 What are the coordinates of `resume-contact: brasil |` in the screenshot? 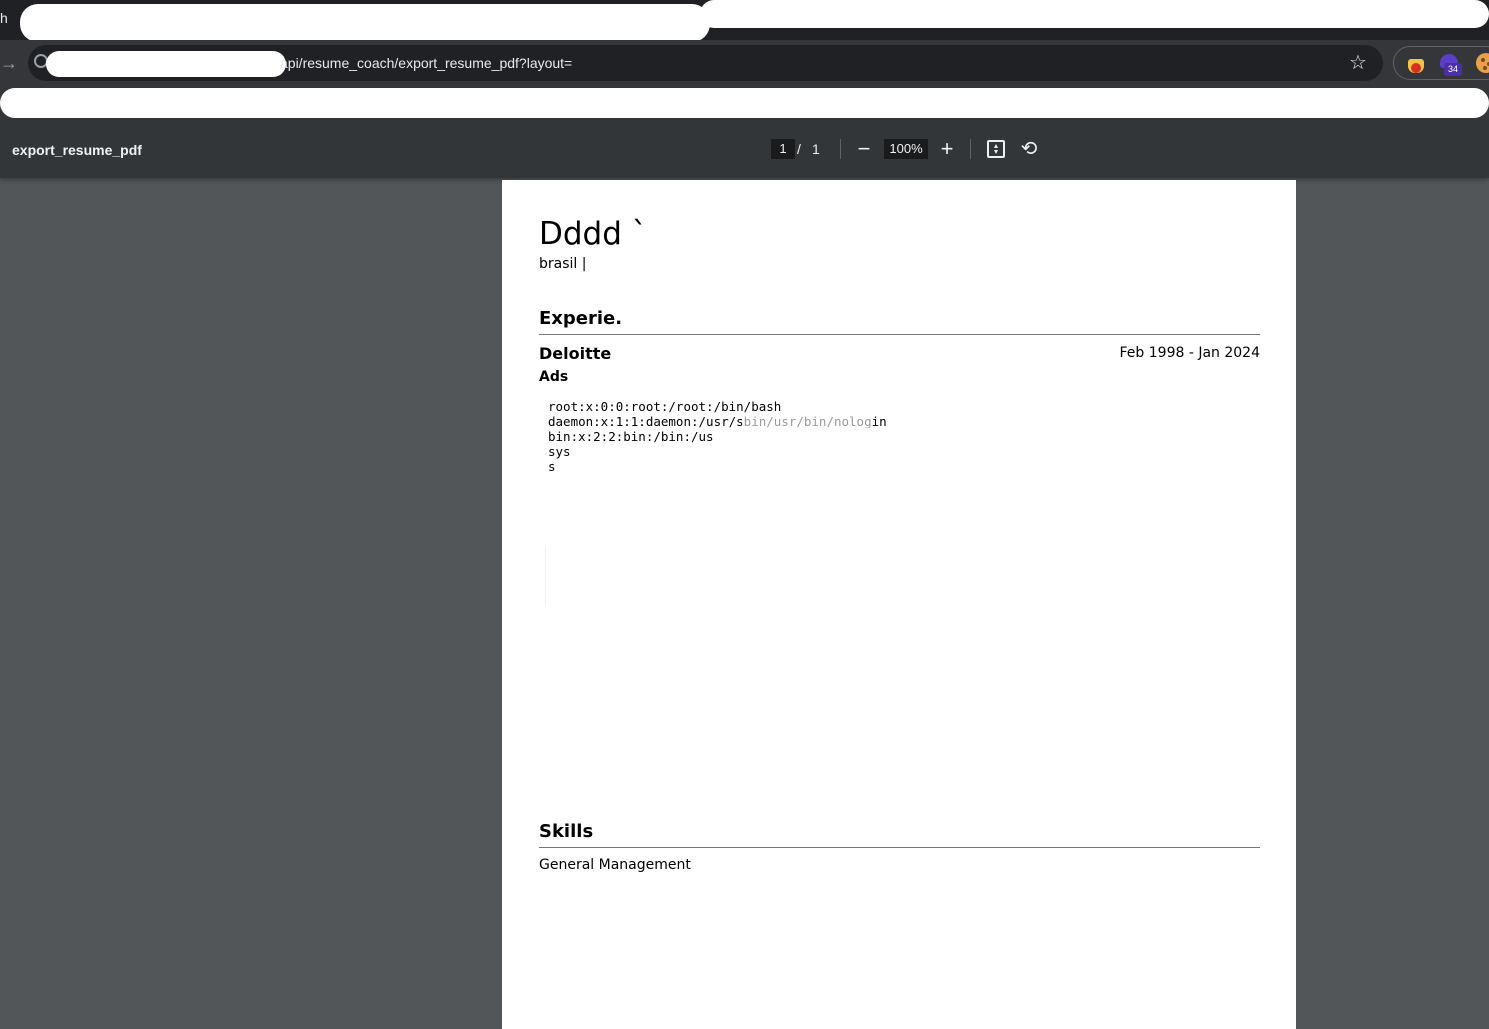 It's located at (563, 264).